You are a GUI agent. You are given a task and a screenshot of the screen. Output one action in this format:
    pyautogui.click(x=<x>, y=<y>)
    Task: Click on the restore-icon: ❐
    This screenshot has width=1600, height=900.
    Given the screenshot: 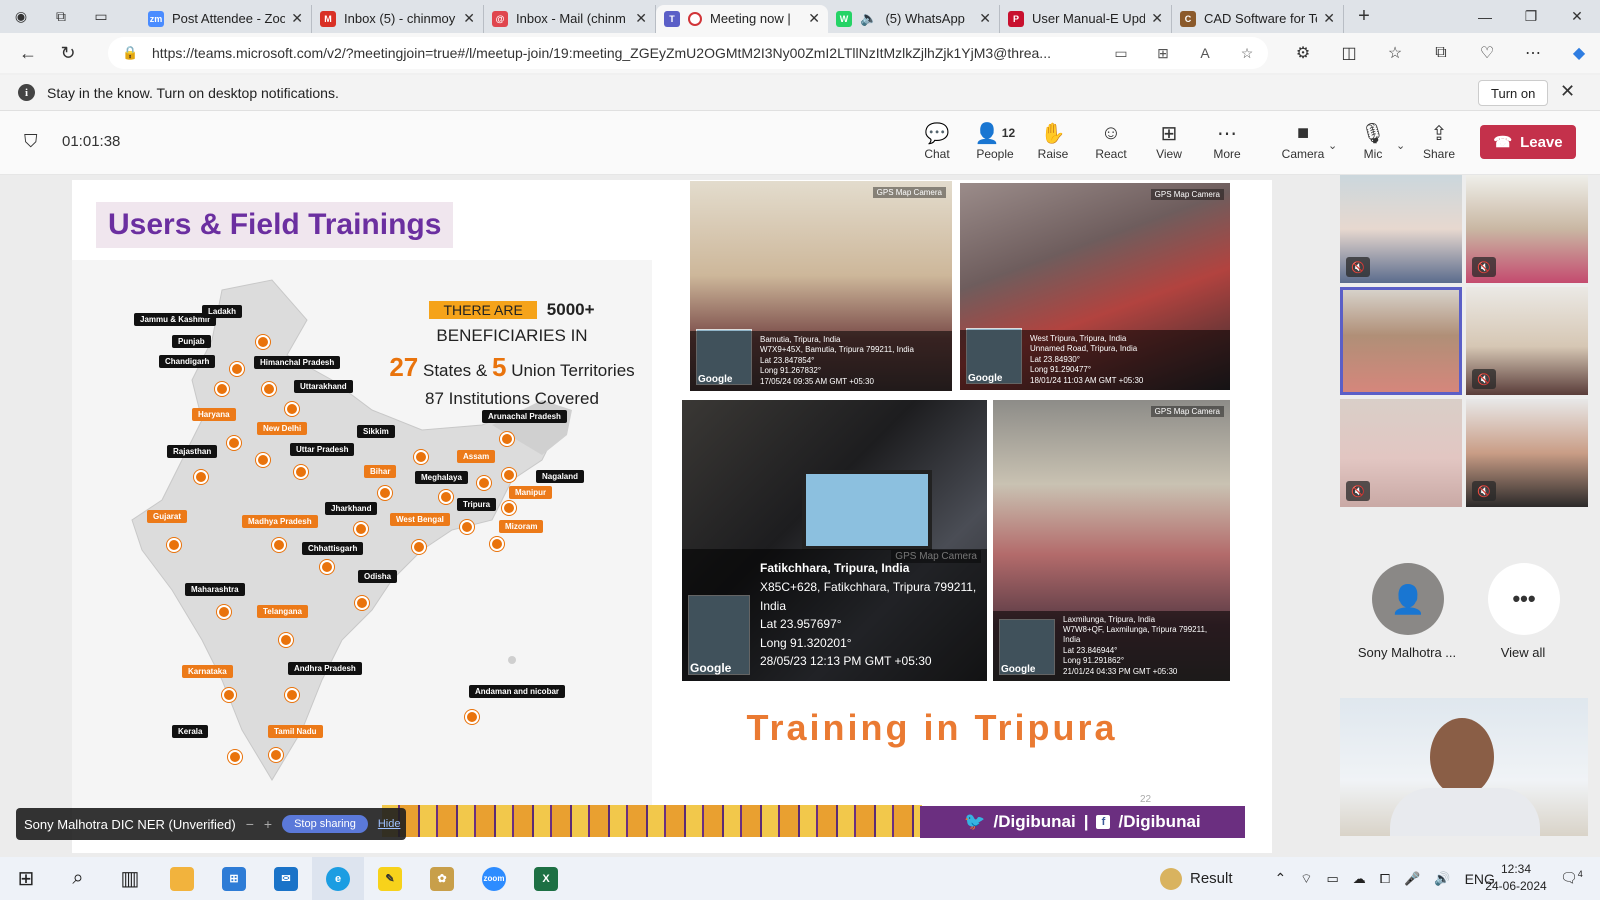 What is the action you would take?
    pyautogui.click(x=1531, y=16)
    